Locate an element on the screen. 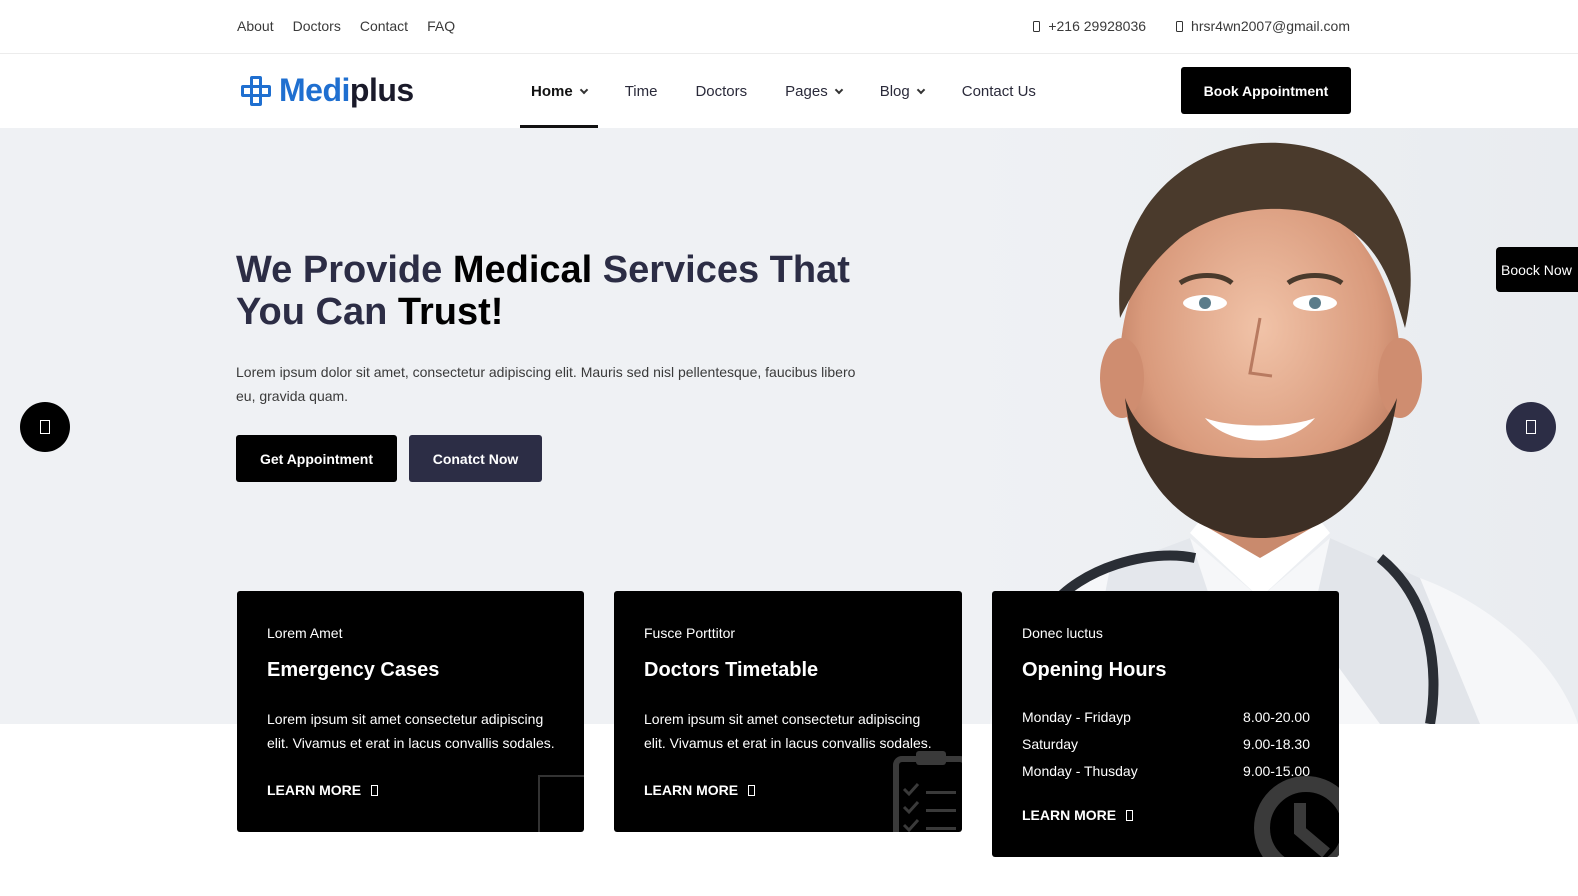 The height and width of the screenshot is (896, 1578). nav-doctors: Doctors is located at coordinates (721, 91).